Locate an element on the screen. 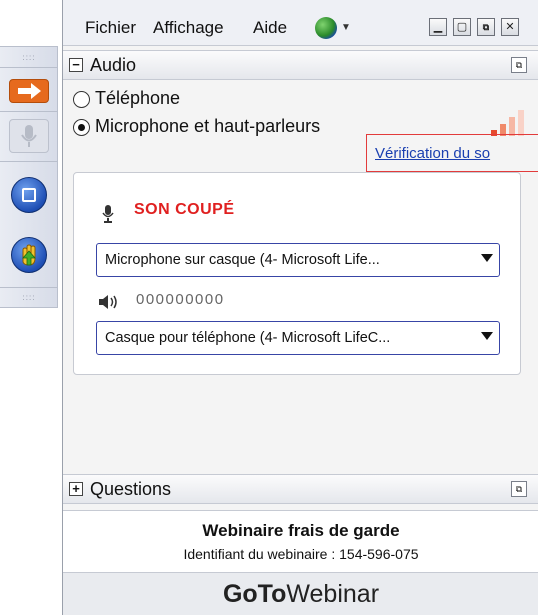 The width and height of the screenshot is (538, 615). raise-hand-button is located at coordinates (29, 255).